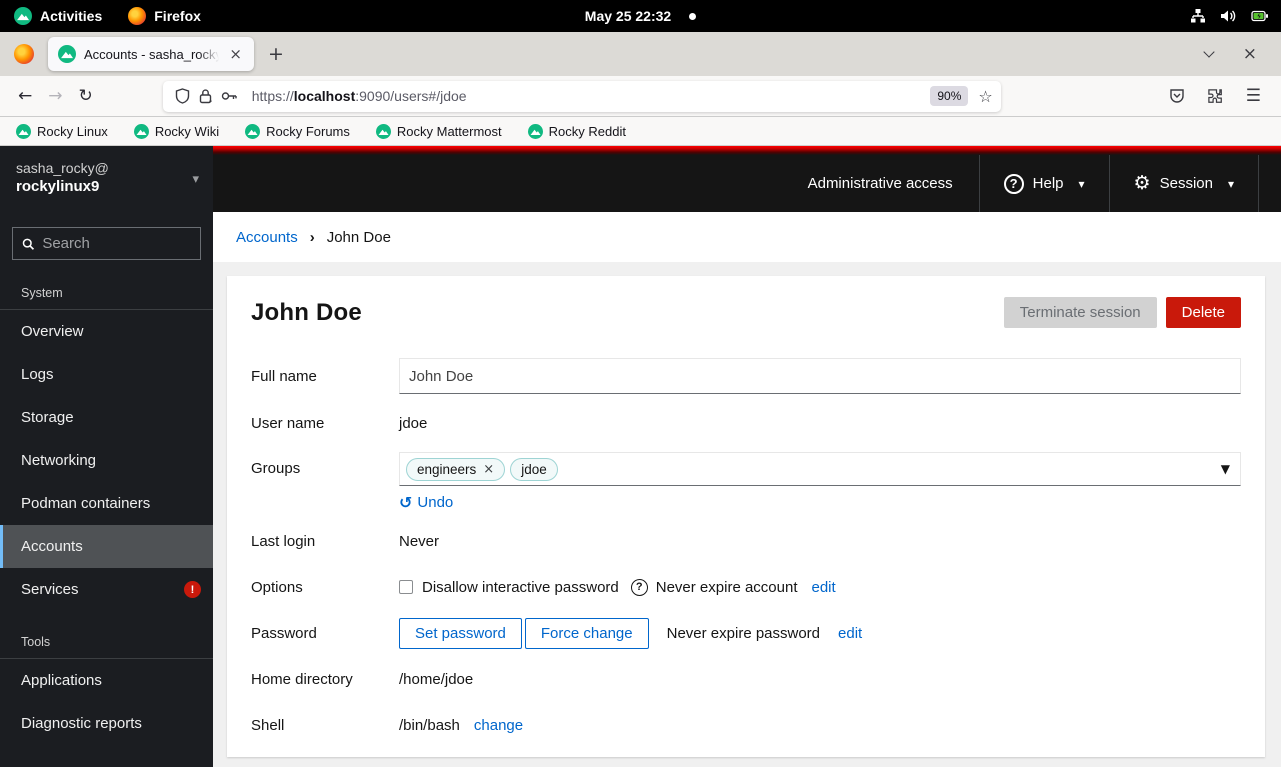 The width and height of the screenshot is (1281, 767). Describe the element at coordinates (1080, 312) in the screenshot. I see `terminate-session-button: Terminate session` at that location.